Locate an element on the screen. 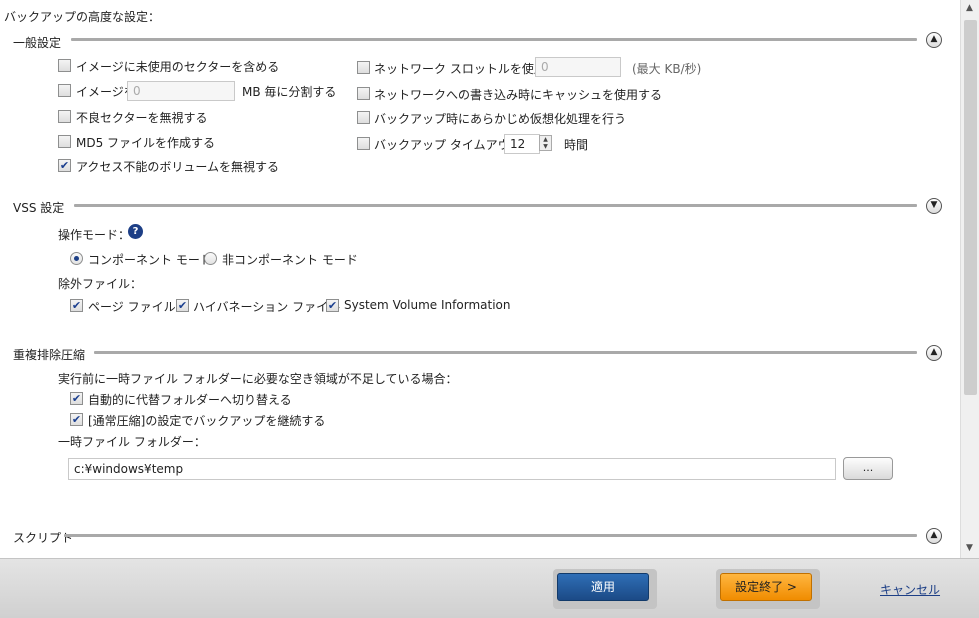 This screenshot has width=979, height=618. split-size-input is located at coordinates (181, 91).